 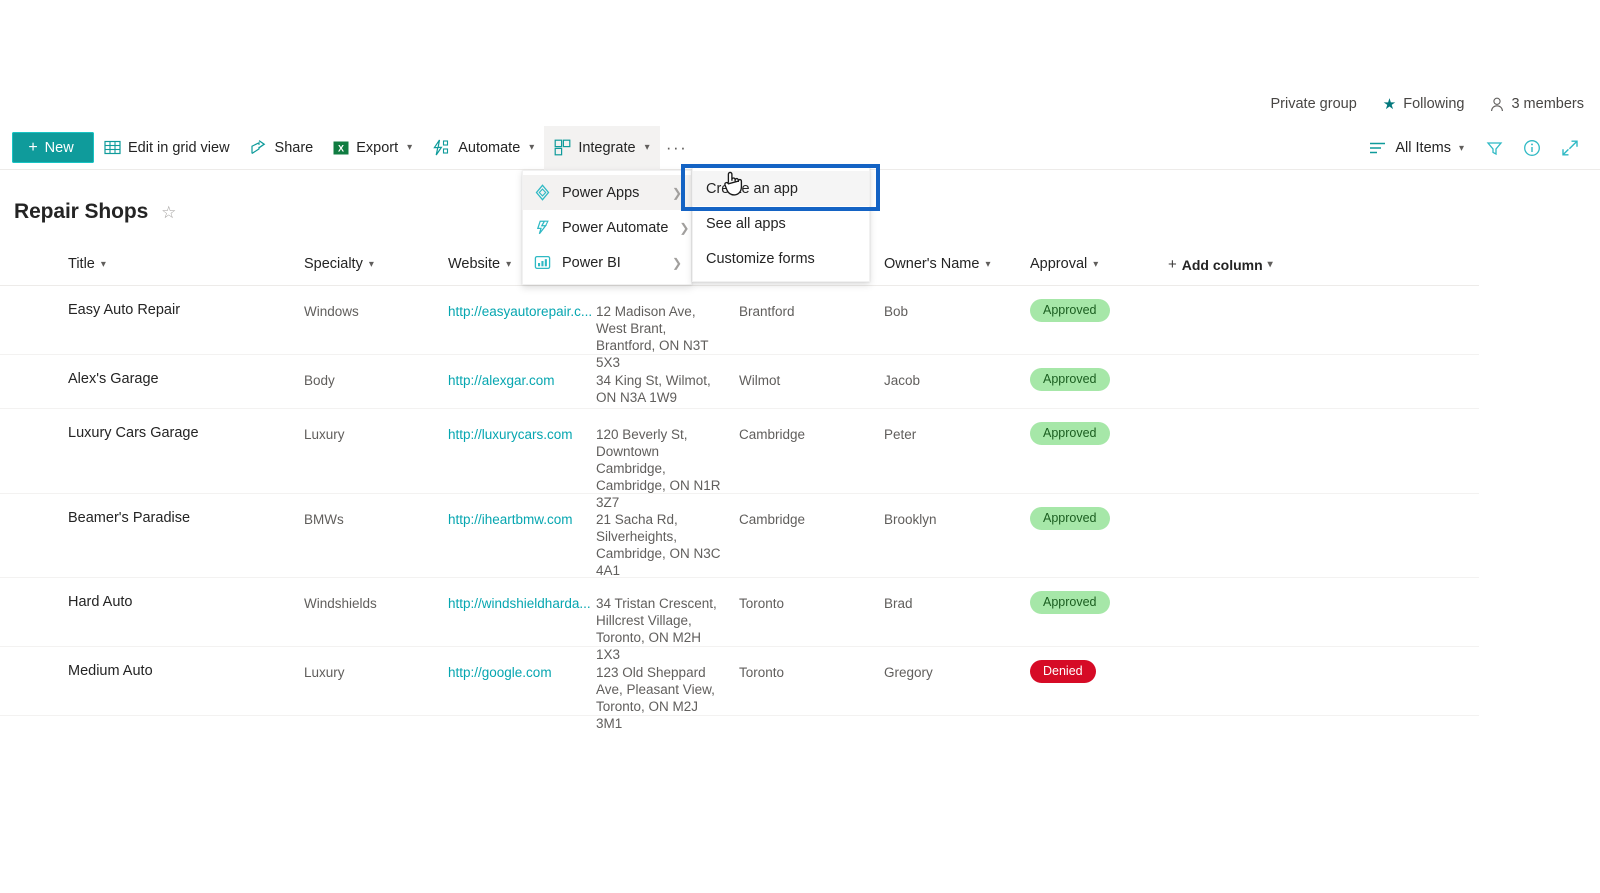 What do you see at coordinates (607, 262) in the screenshot?
I see `menu-item-power-bi: Power BI ❯` at bounding box center [607, 262].